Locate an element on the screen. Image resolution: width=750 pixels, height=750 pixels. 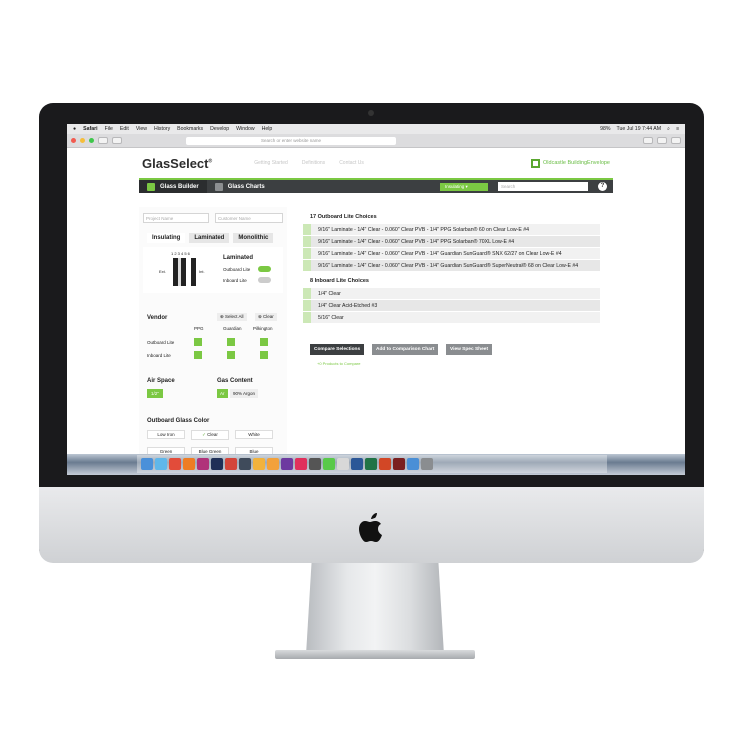
trash-icon is located at coordinates (427, 464).